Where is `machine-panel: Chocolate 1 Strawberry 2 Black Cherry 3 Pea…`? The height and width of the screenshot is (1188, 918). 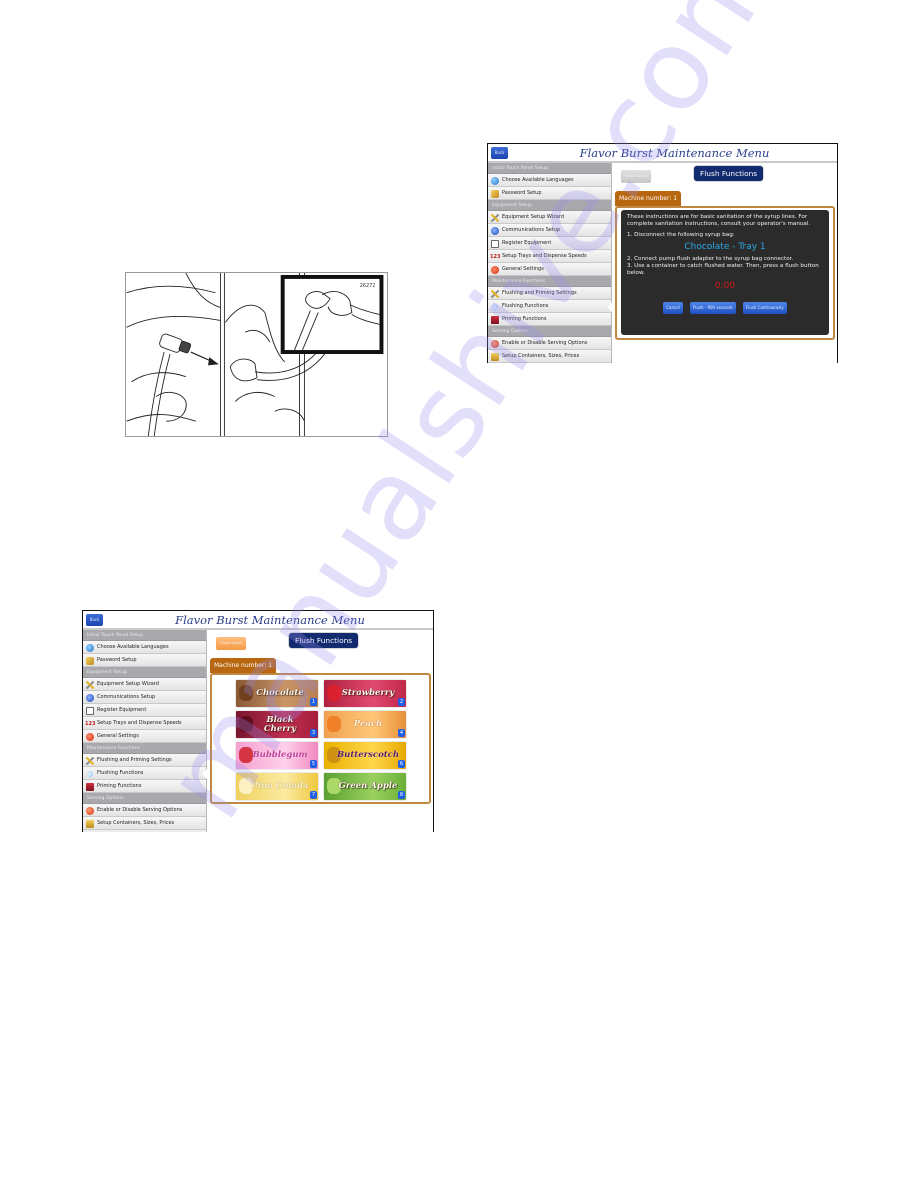 machine-panel: Chocolate 1 Strawberry 2 Black Cherry 3 Pea… is located at coordinates (320, 738).